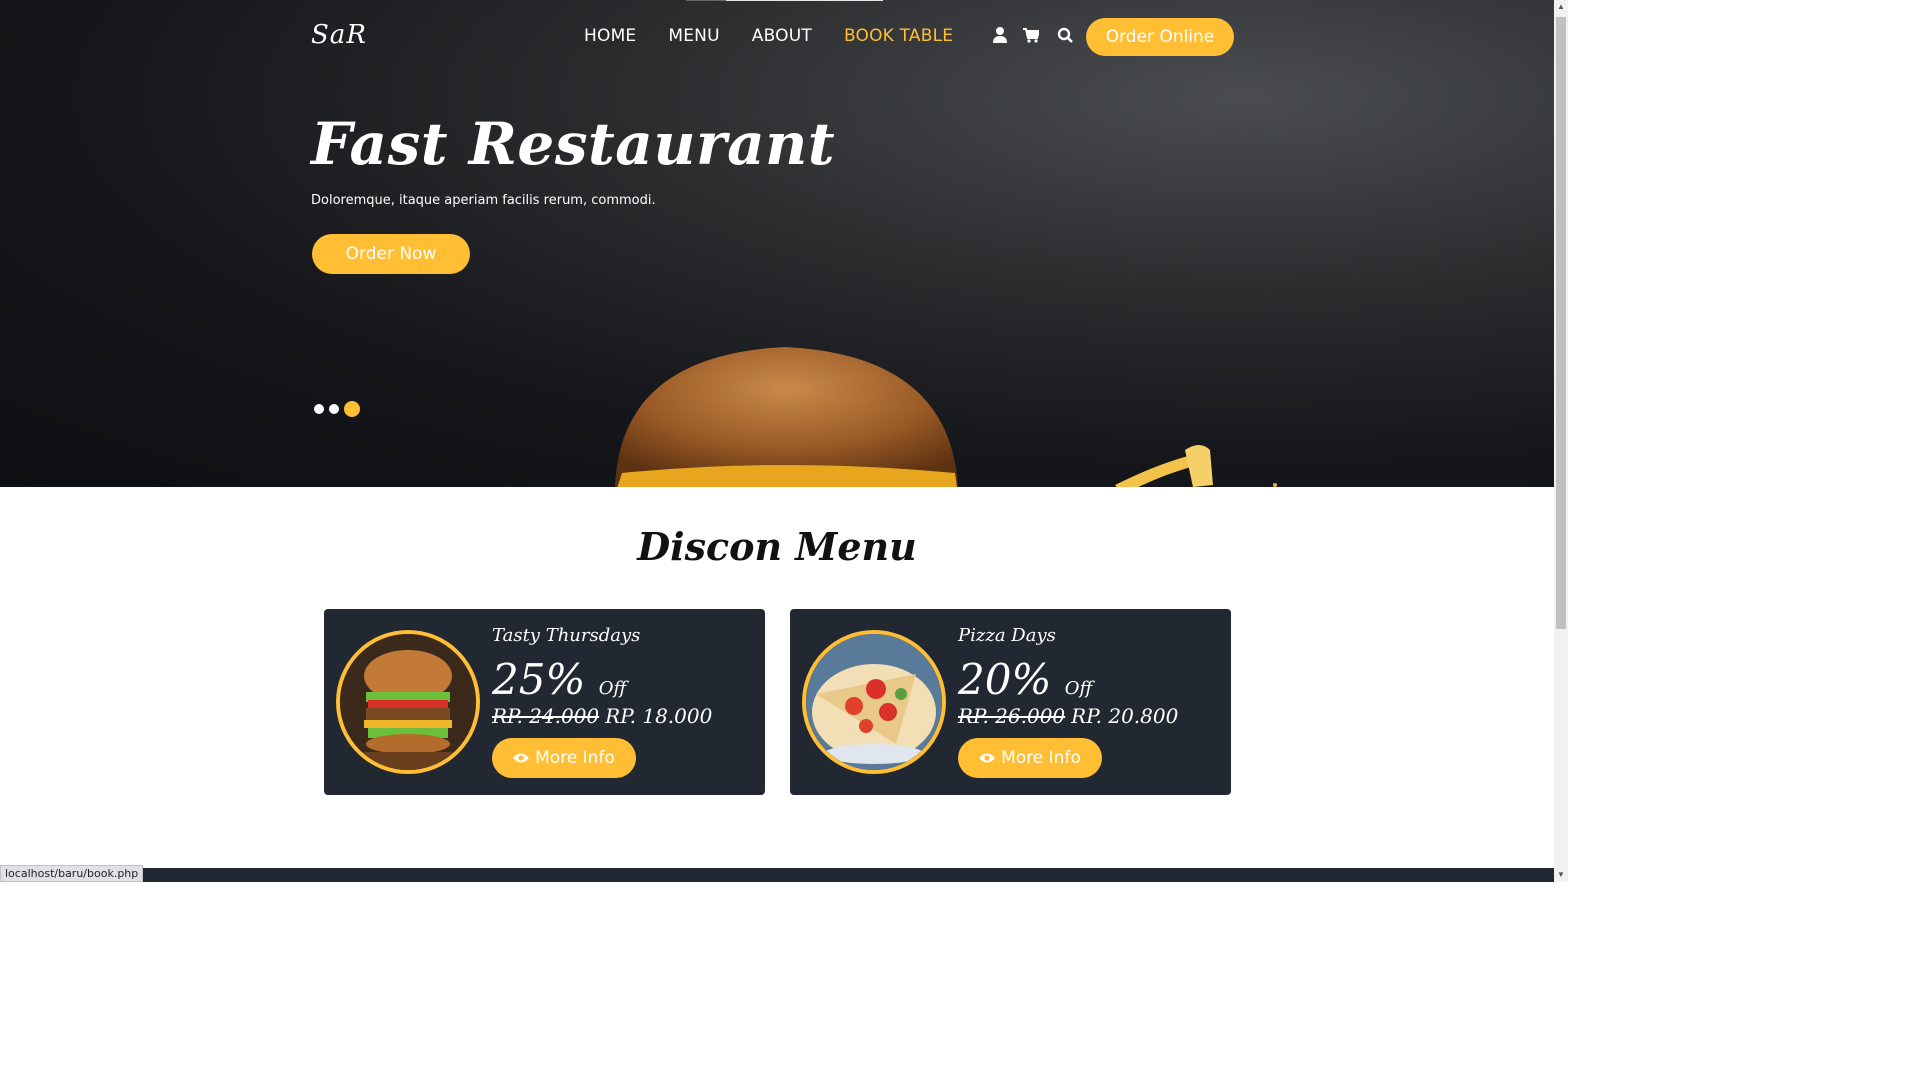 This screenshot has height=1080, width=1920. Describe the element at coordinates (1196, 466) in the screenshot. I see `fries-image` at that location.